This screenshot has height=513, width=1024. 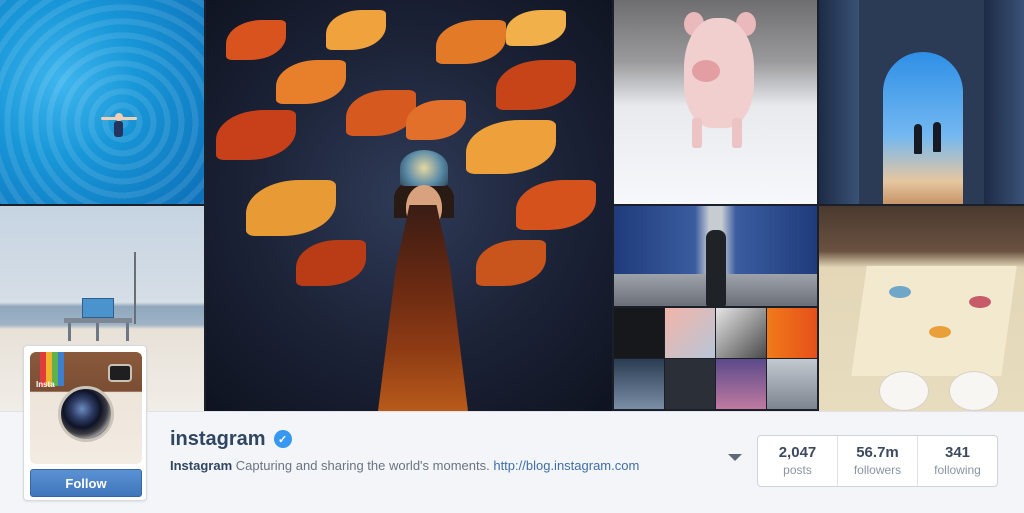 I want to click on swimmer-figure, so click(x=119, y=130).